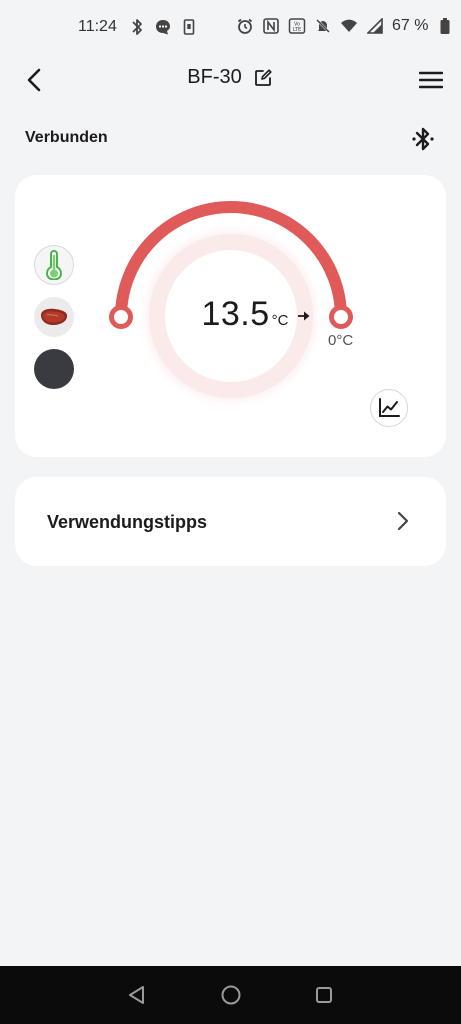 Image resolution: width=461 pixels, height=1024 pixels. I want to click on chat-bubble-icon, so click(163, 27).